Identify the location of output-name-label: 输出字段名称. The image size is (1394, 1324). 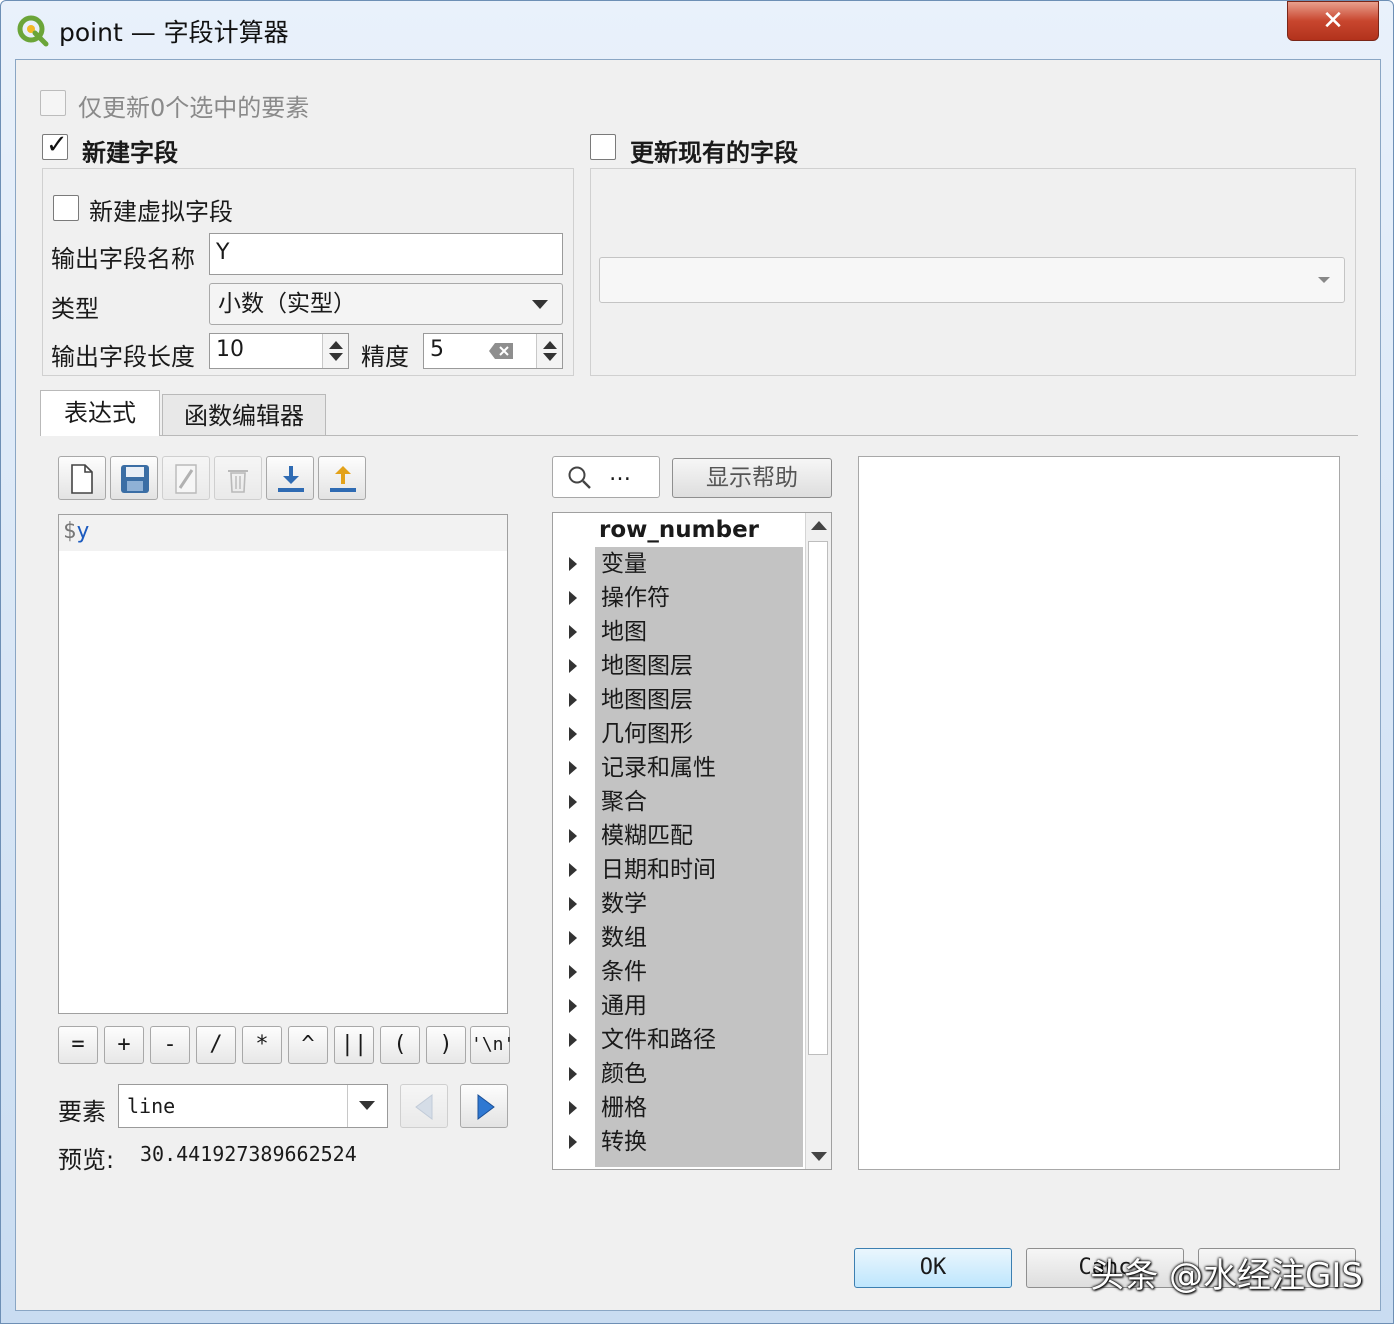
(123, 259).